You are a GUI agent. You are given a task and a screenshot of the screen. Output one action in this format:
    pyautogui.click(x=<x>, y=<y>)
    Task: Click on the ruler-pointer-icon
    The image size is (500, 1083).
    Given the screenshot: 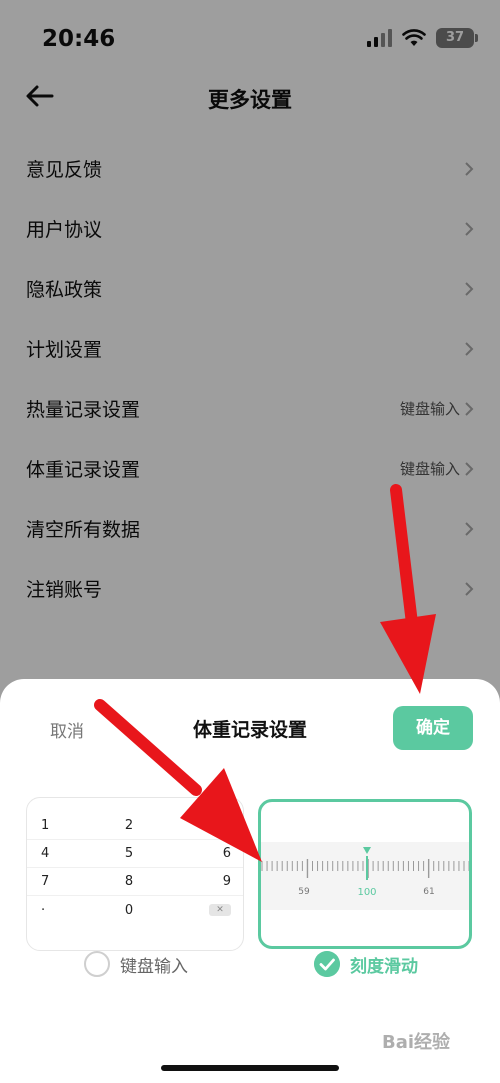 What is the action you would take?
    pyautogui.click(x=367, y=850)
    